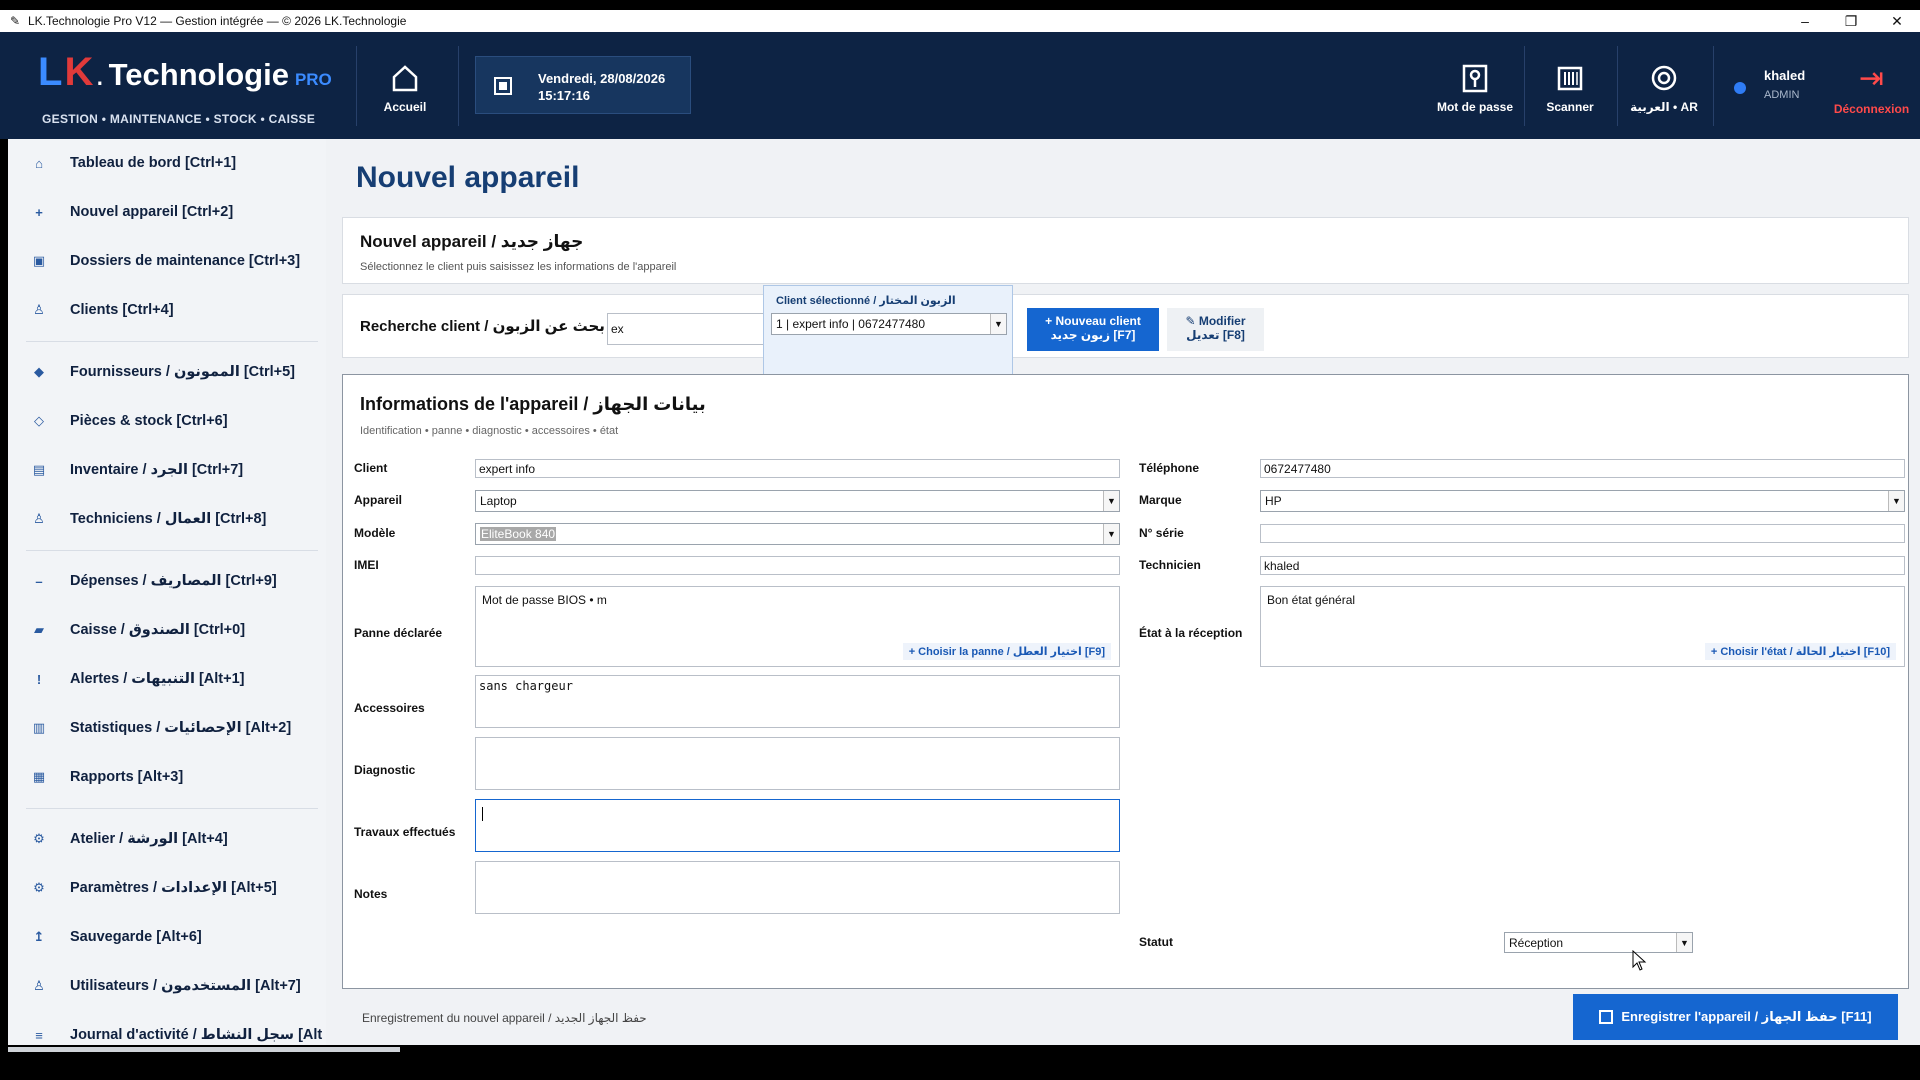 Image resolution: width=1920 pixels, height=1080 pixels. Describe the element at coordinates (158, 630) in the screenshot. I see `sidebar-item-label: Caisse / الصندوق [Ctrl+0]` at that location.